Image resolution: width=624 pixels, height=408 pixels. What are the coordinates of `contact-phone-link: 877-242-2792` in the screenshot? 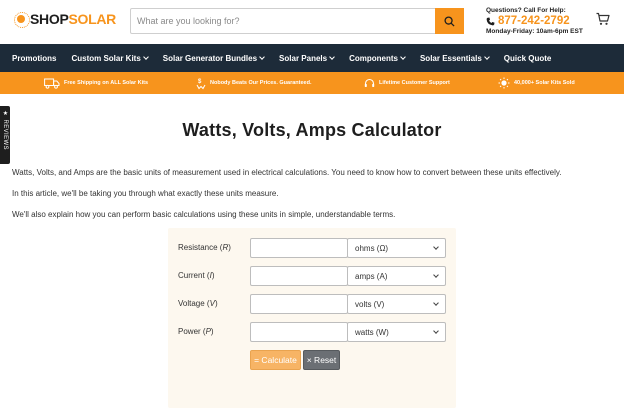 It's located at (536, 21).